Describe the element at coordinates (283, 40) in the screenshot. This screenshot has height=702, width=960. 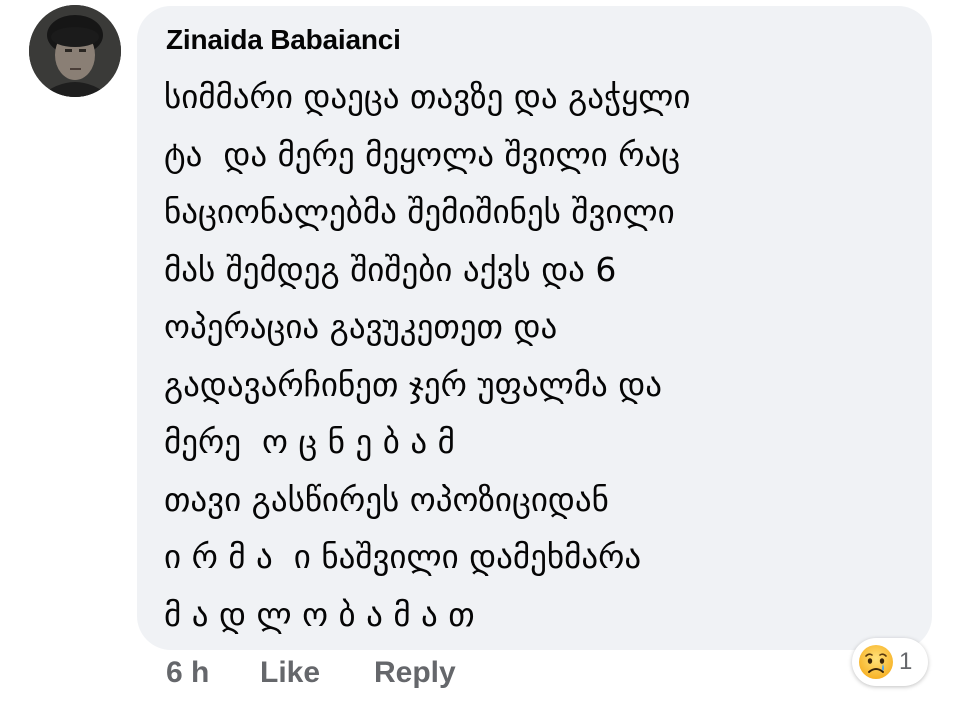
I see `comment-author: Zinaida Babaianci` at that location.